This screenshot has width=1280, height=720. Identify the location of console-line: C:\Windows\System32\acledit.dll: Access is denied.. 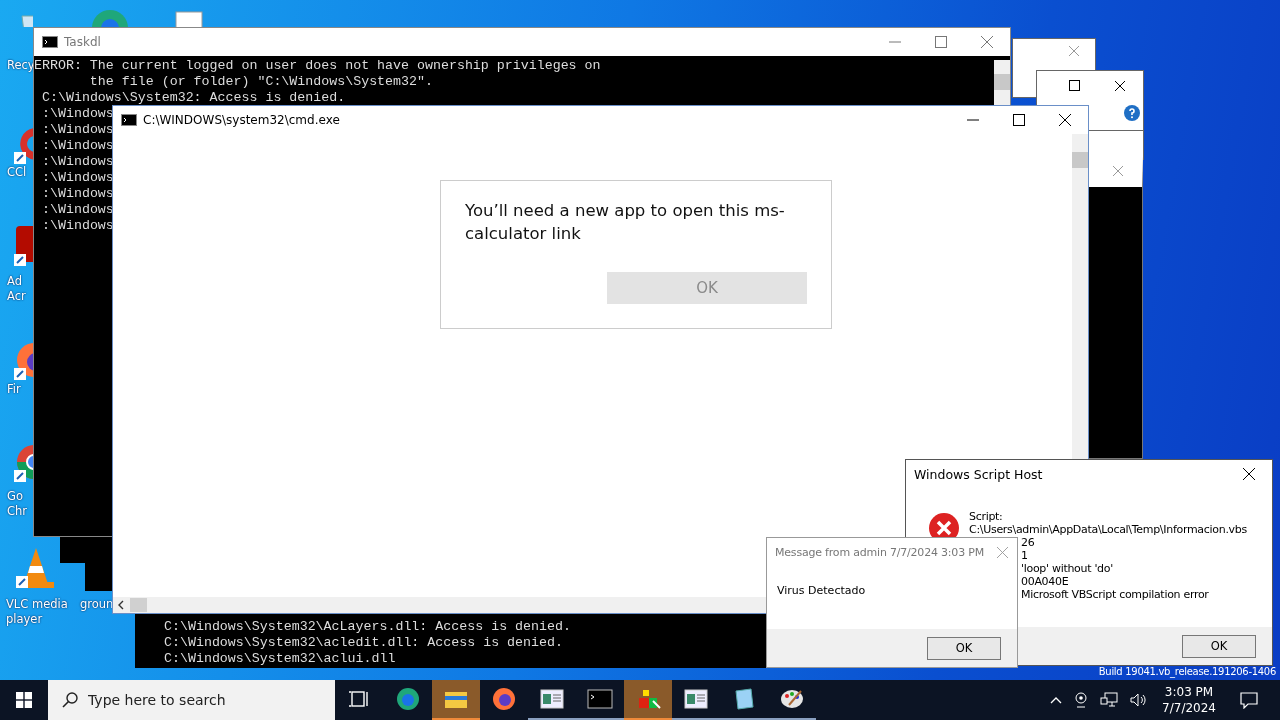
(363, 643).